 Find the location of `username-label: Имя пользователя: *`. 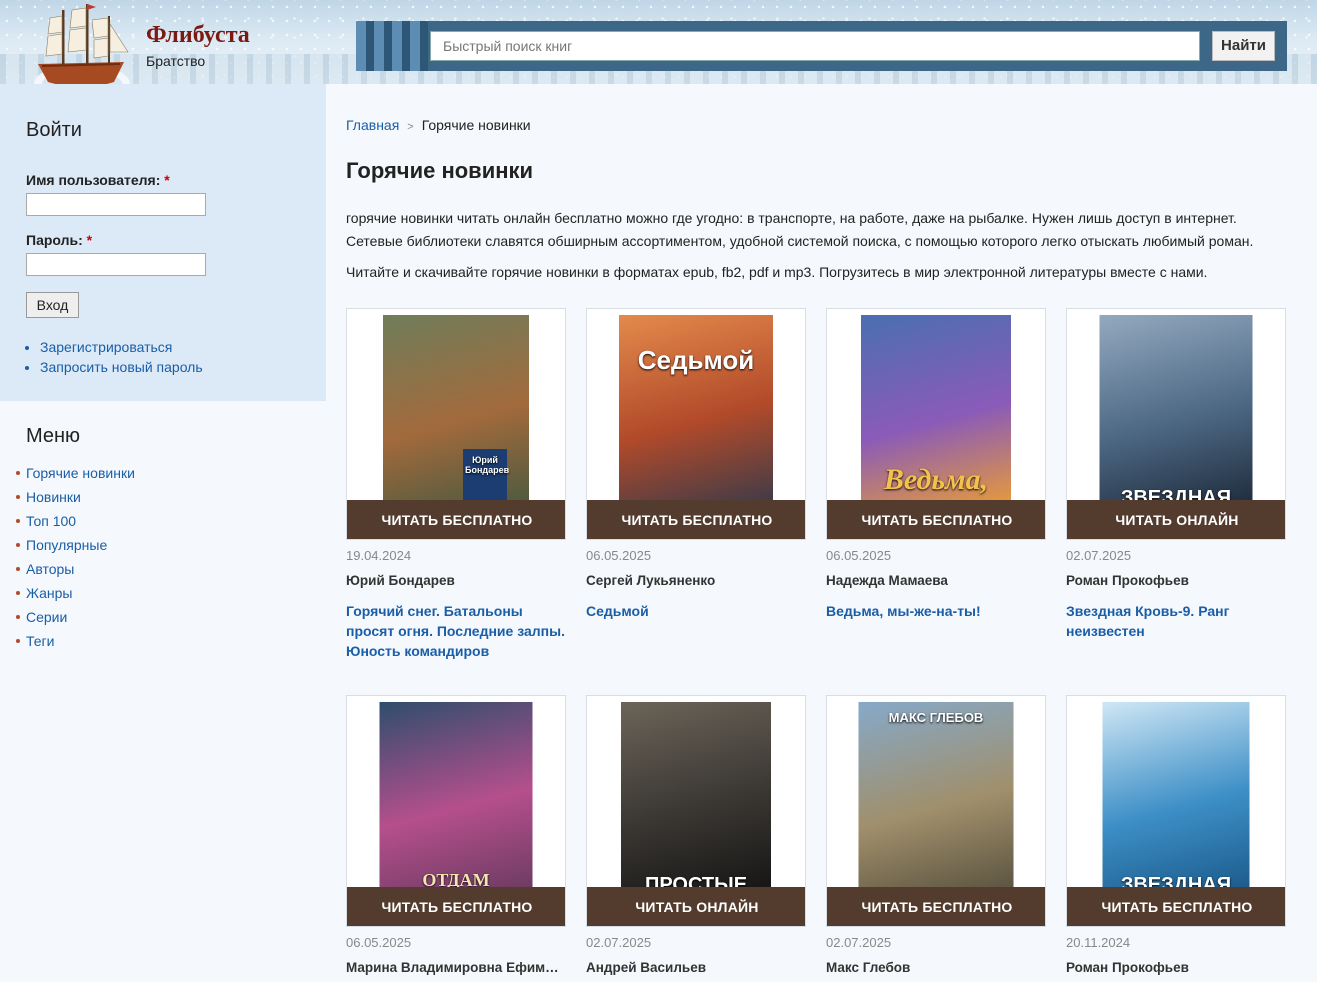

username-label: Имя пользователя: * is located at coordinates (98, 180).